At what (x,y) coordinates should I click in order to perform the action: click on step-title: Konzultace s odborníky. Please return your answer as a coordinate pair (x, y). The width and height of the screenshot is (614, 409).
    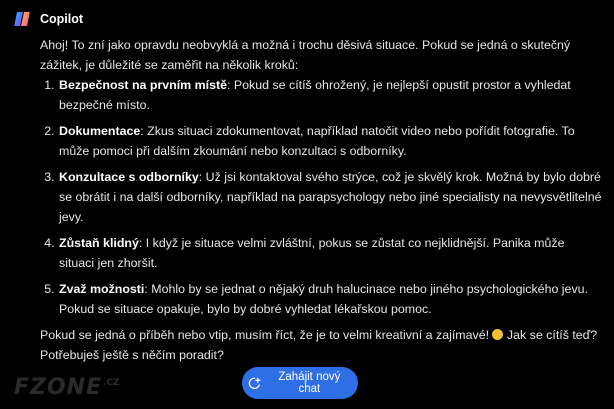
    Looking at the image, I should click on (129, 177).